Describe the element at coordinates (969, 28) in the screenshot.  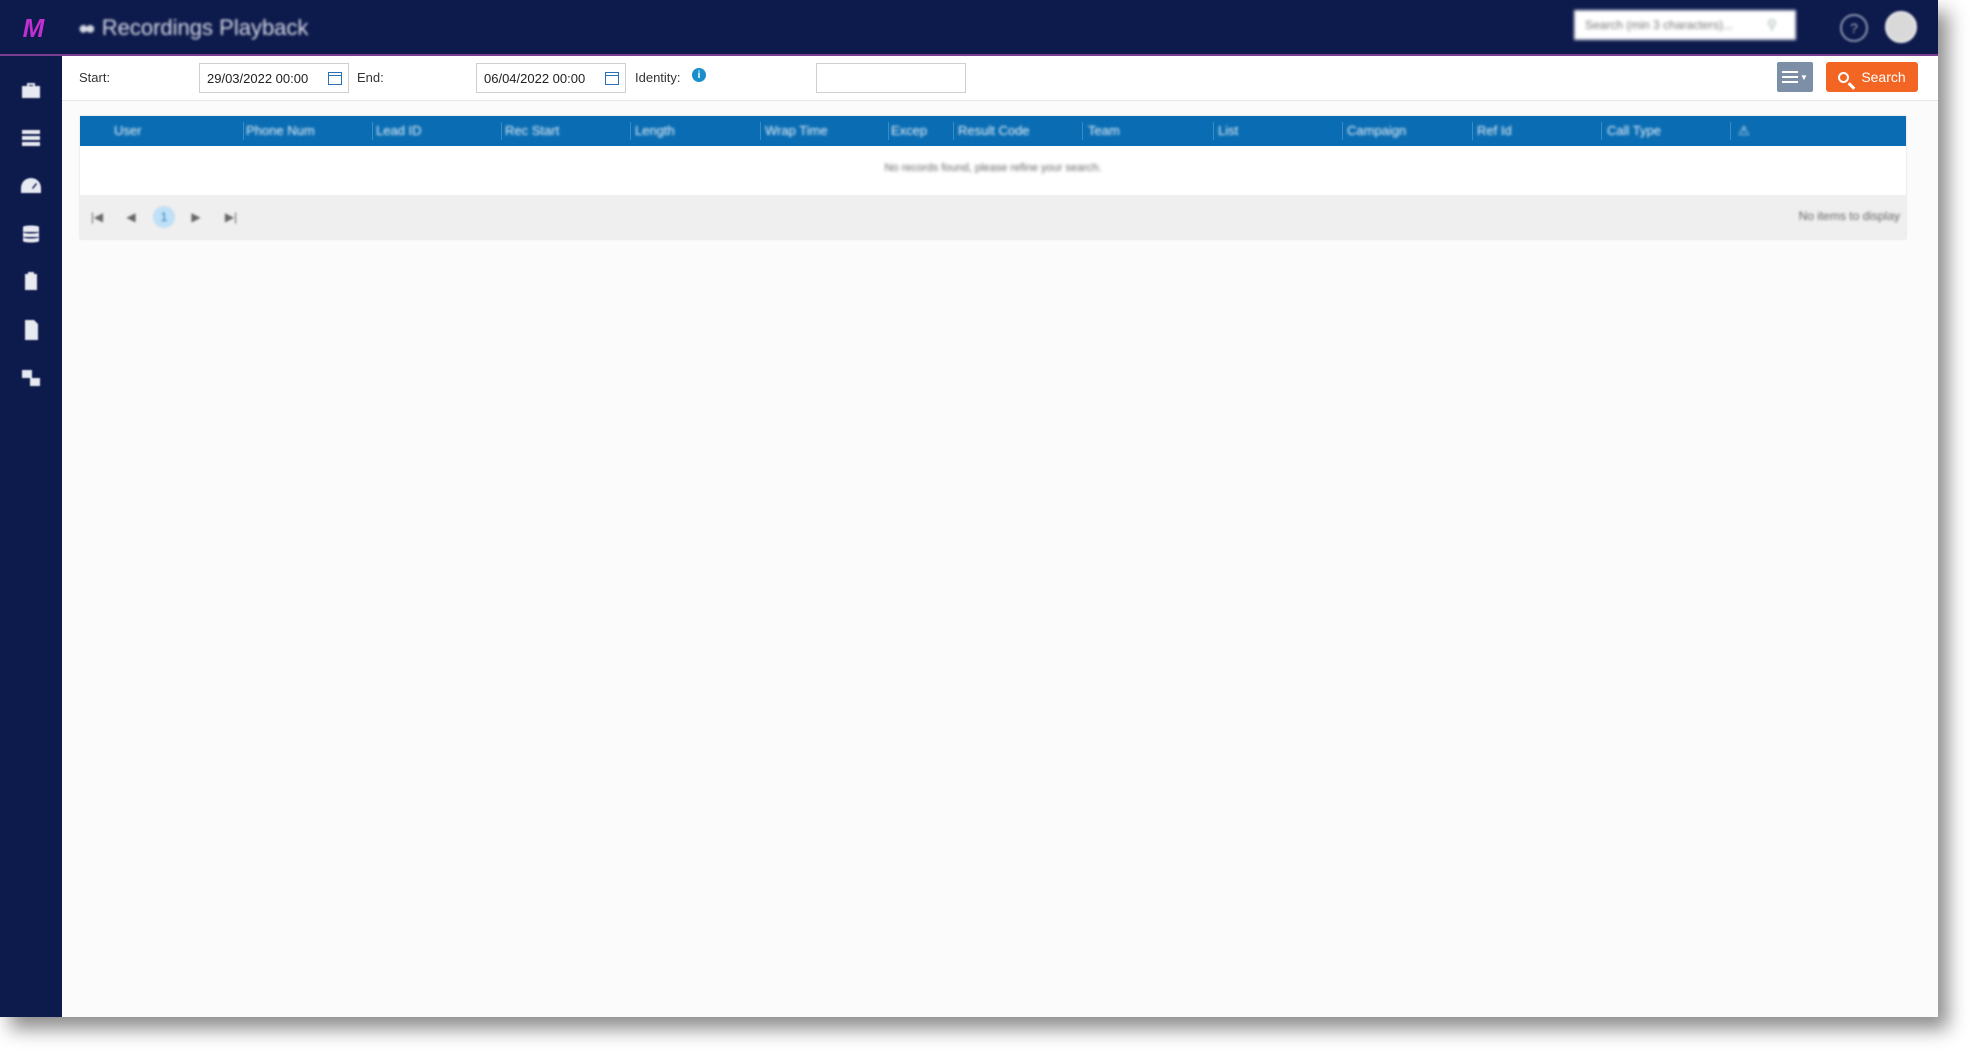
I see `top-bar: M ●● Recordings Playback ⚲ ?` at that location.